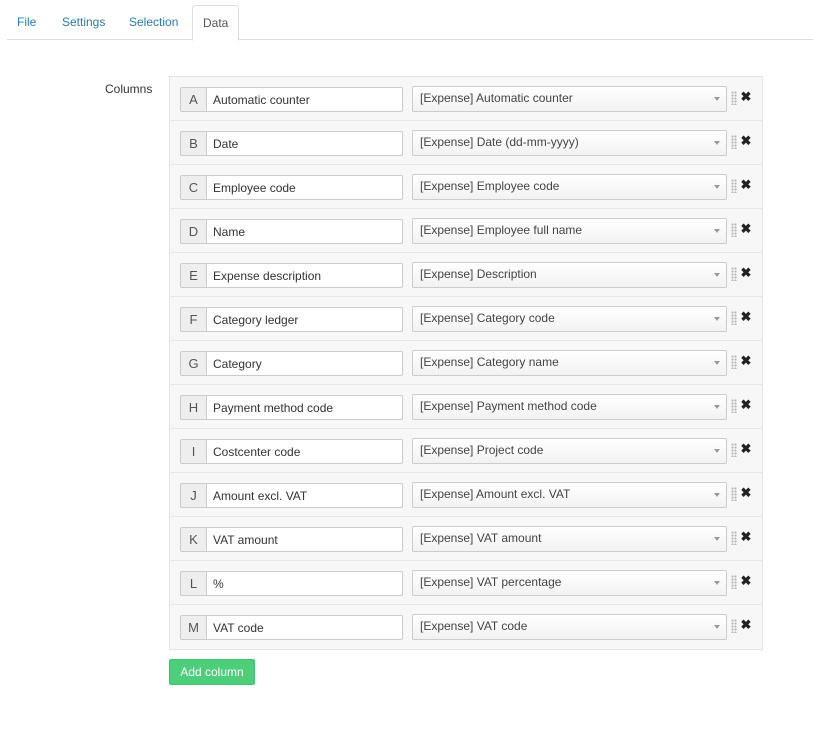  Describe the element at coordinates (193, 407) in the screenshot. I see `column-letter: H` at that location.